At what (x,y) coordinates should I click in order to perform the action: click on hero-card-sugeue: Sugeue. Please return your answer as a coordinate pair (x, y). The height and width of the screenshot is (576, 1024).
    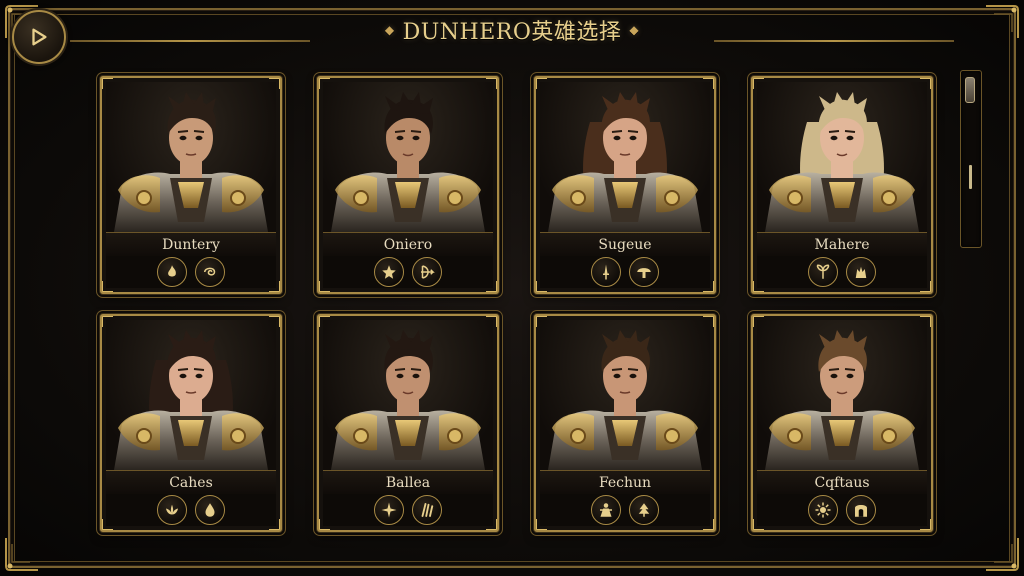
    Looking at the image, I should click on (625, 185).